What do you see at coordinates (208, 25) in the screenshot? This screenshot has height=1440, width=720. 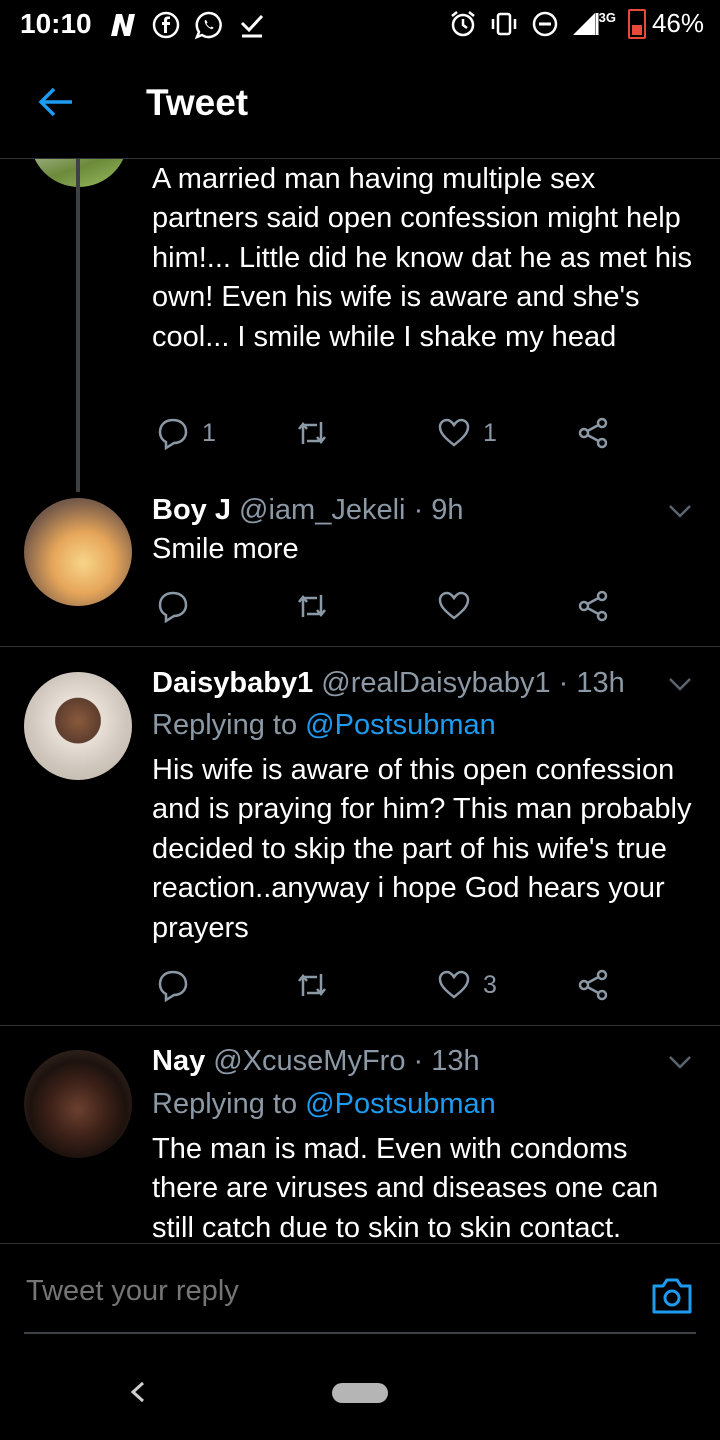 I see `whatsapp-icon` at bounding box center [208, 25].